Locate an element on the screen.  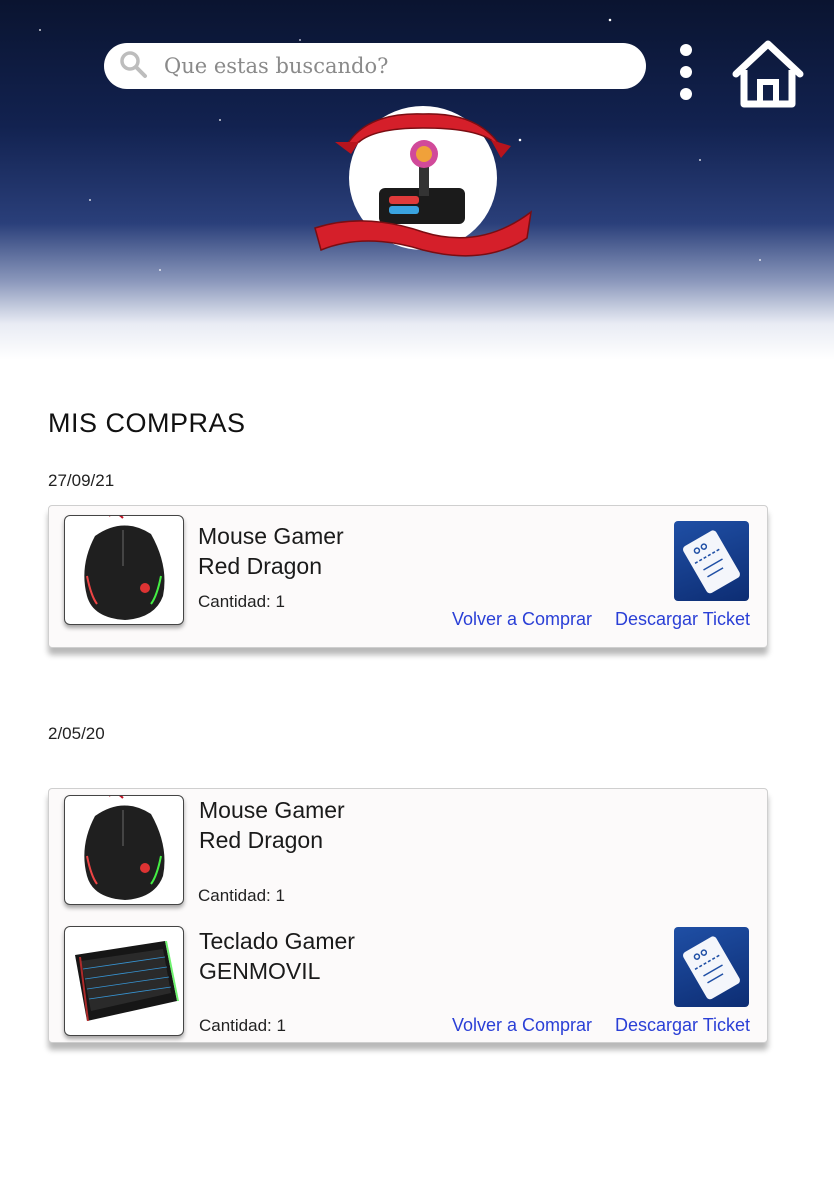
product-name-line1: Teclado Gamer is located at coordinates (277, 941).